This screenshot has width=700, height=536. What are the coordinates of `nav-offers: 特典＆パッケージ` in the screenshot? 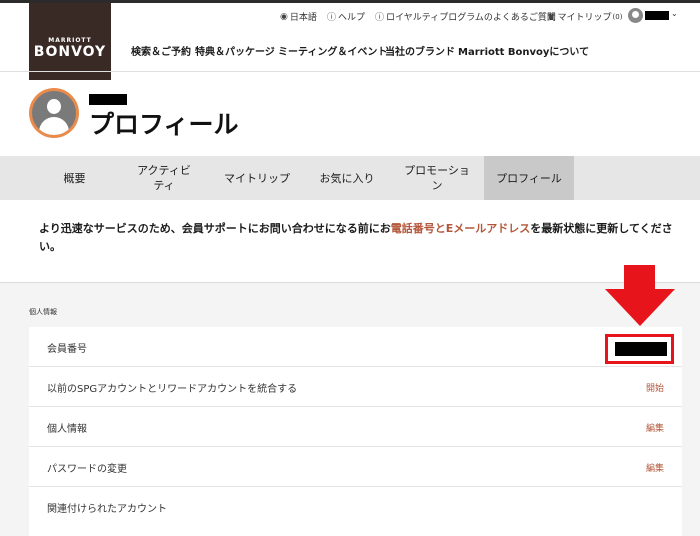 It's located at (235, 50).